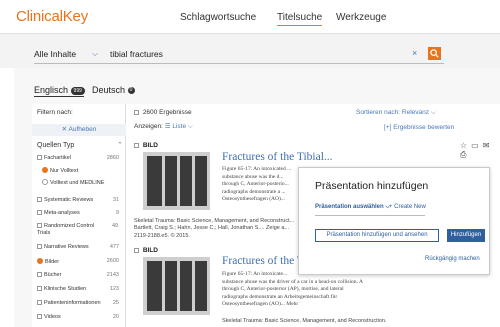 The image size is (500, 327). I want to click on presentation-select-label: Präsentation auswählen, so click(349, 207).